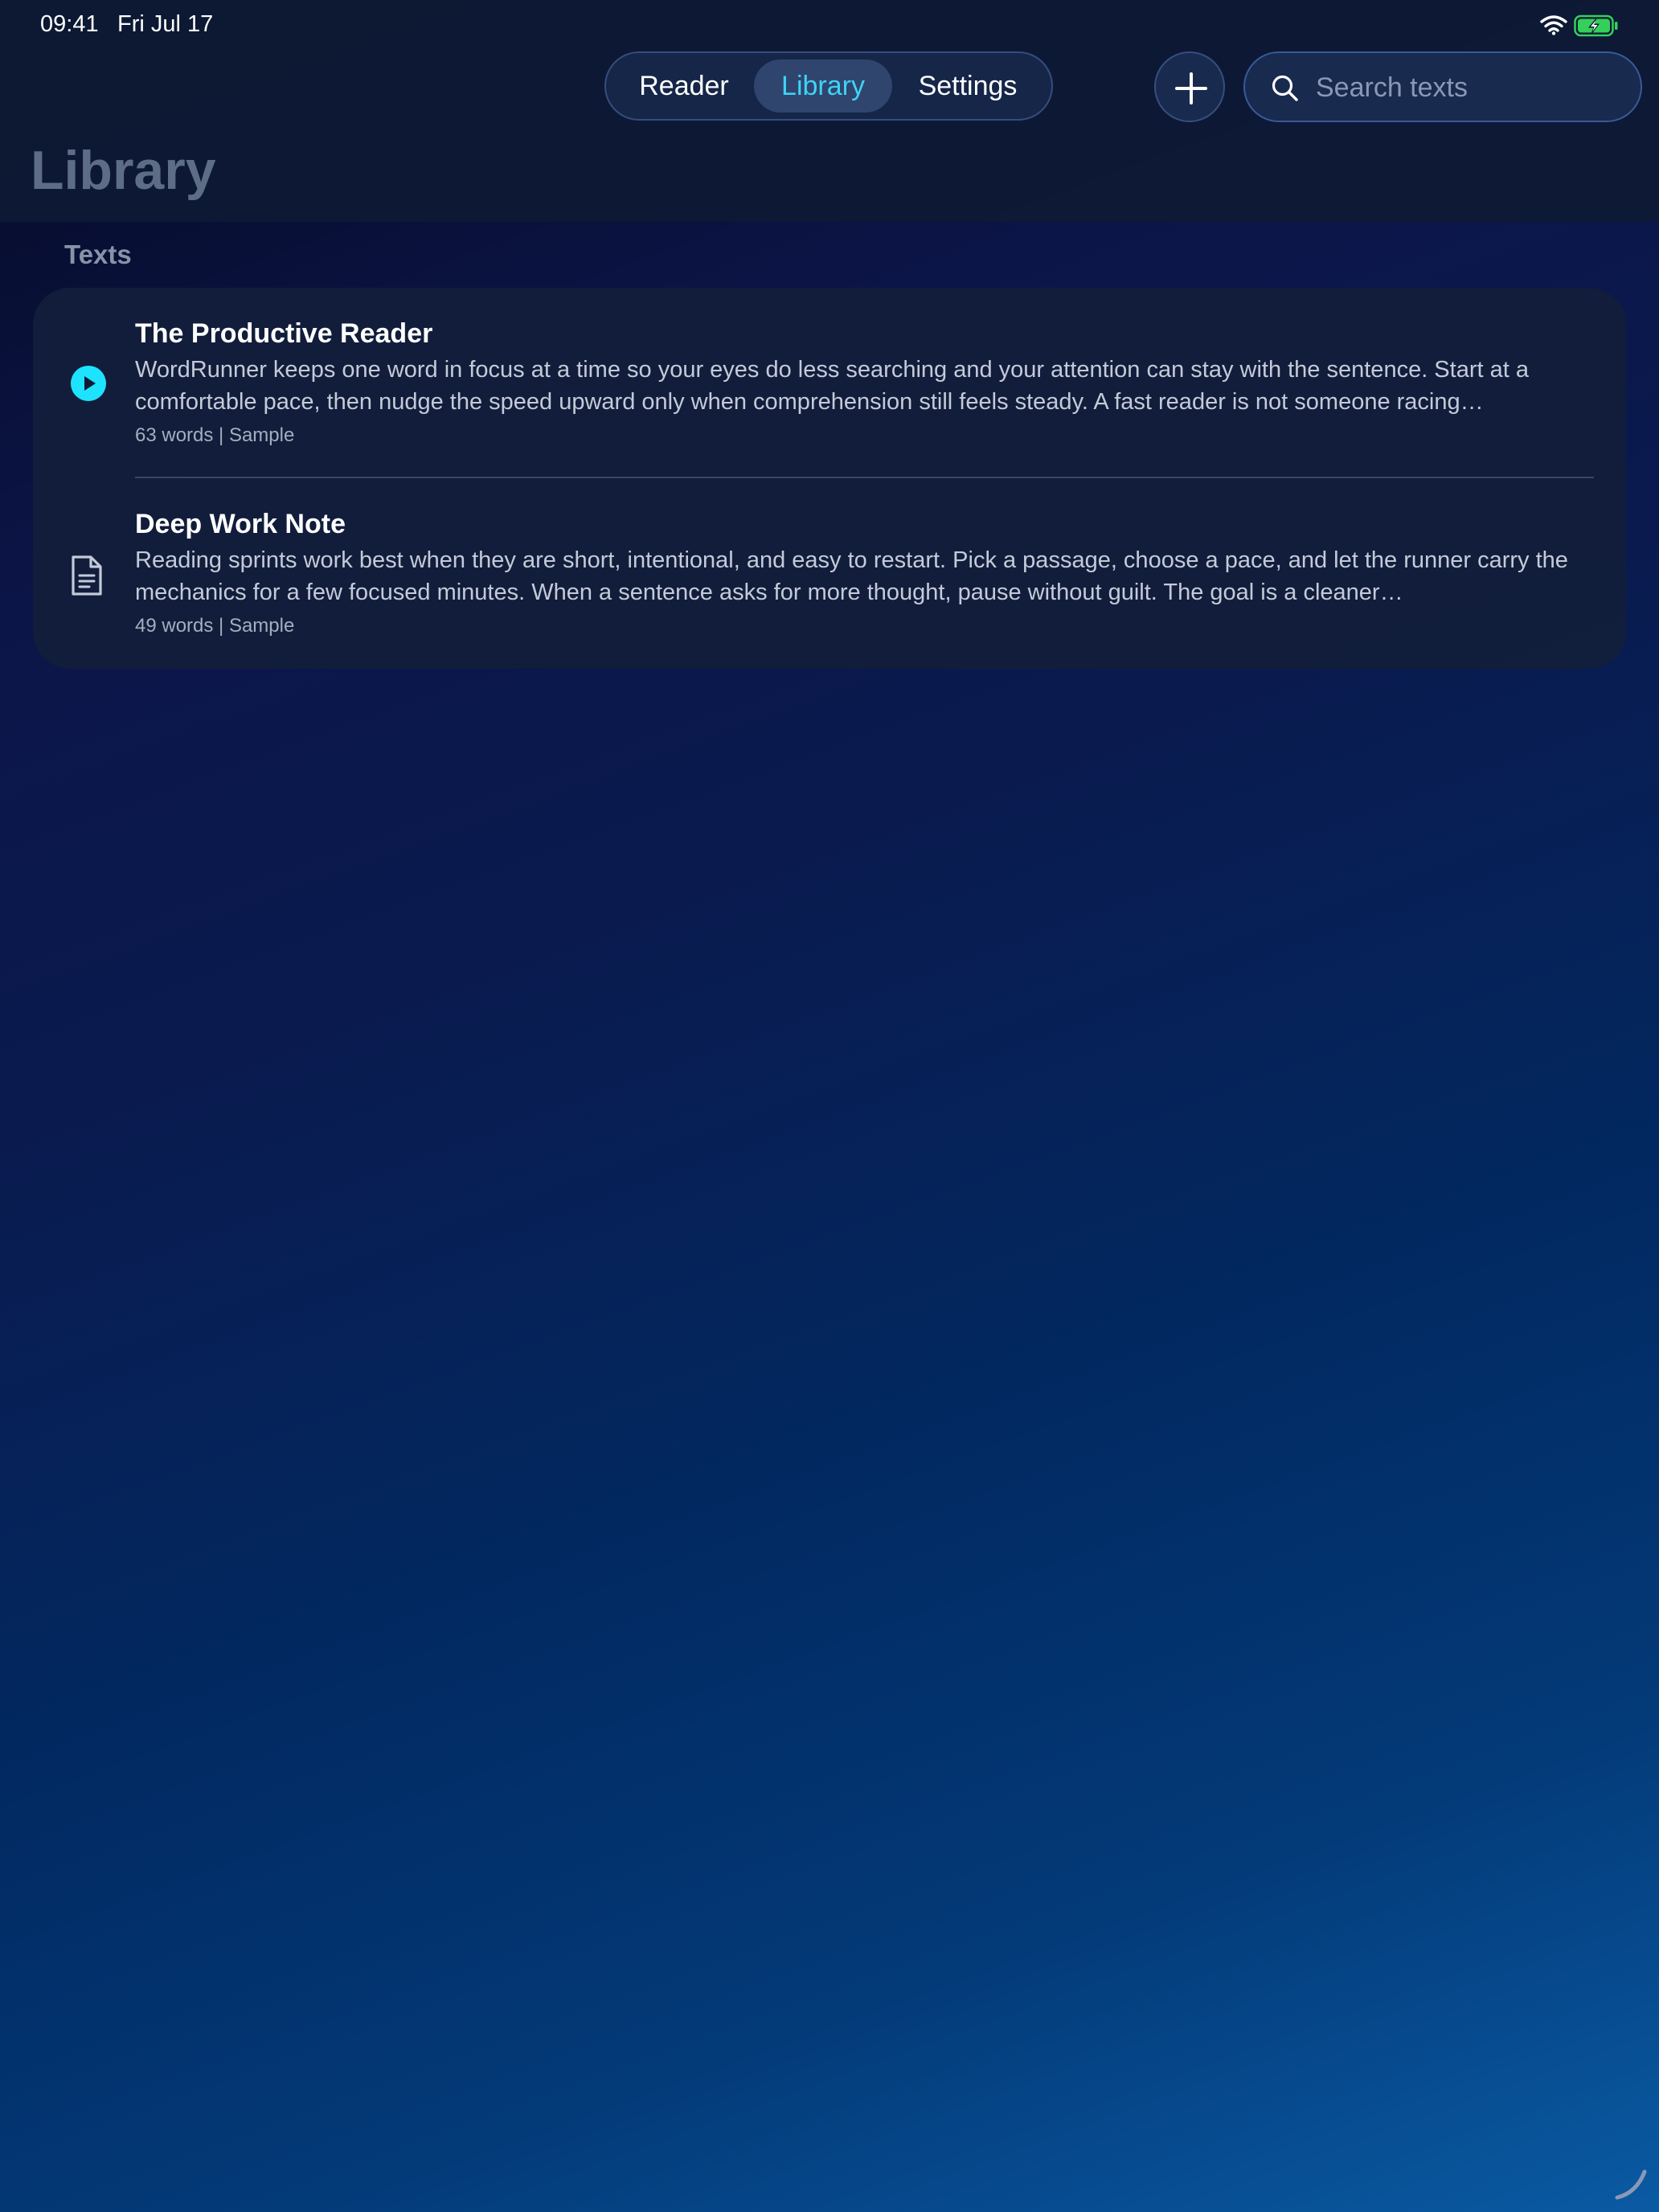 The height and width of the screenshot is (2212, 1659). I want to click on view-switcher: Reader Library Settings, so click(828, 86).